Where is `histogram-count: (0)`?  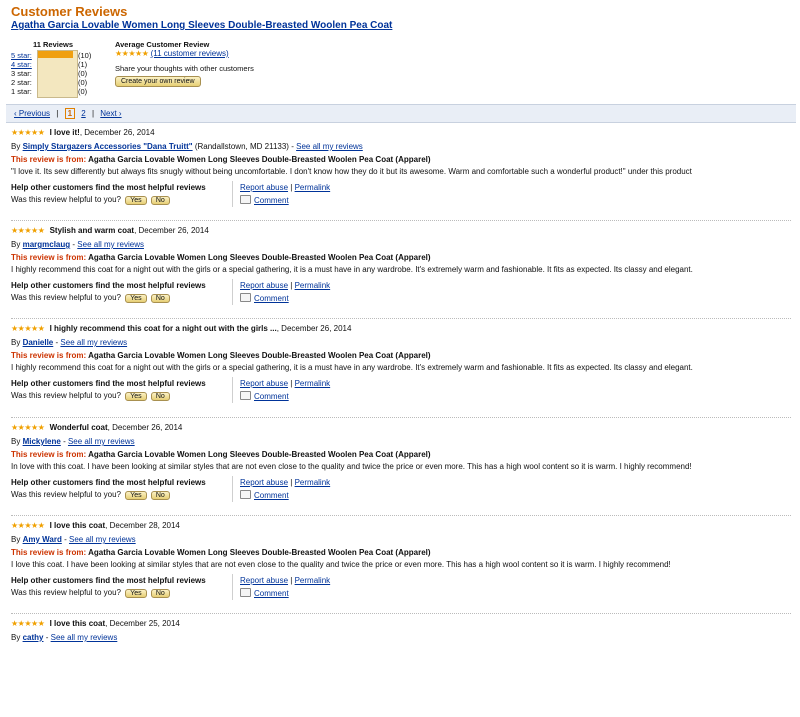
histogram-count: (0) is located at coordinates (83, 91).